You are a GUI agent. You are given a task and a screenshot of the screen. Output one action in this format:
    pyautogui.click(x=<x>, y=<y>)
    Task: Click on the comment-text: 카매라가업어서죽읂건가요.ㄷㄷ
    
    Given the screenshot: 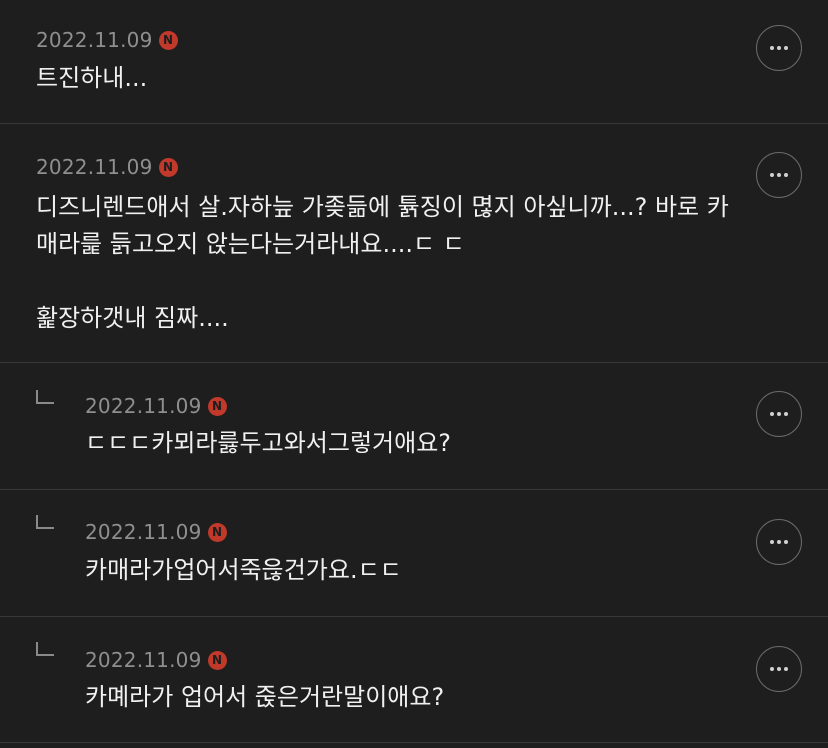 What is the action you would take?
    pyautogui.click(x=243, y=570)
    